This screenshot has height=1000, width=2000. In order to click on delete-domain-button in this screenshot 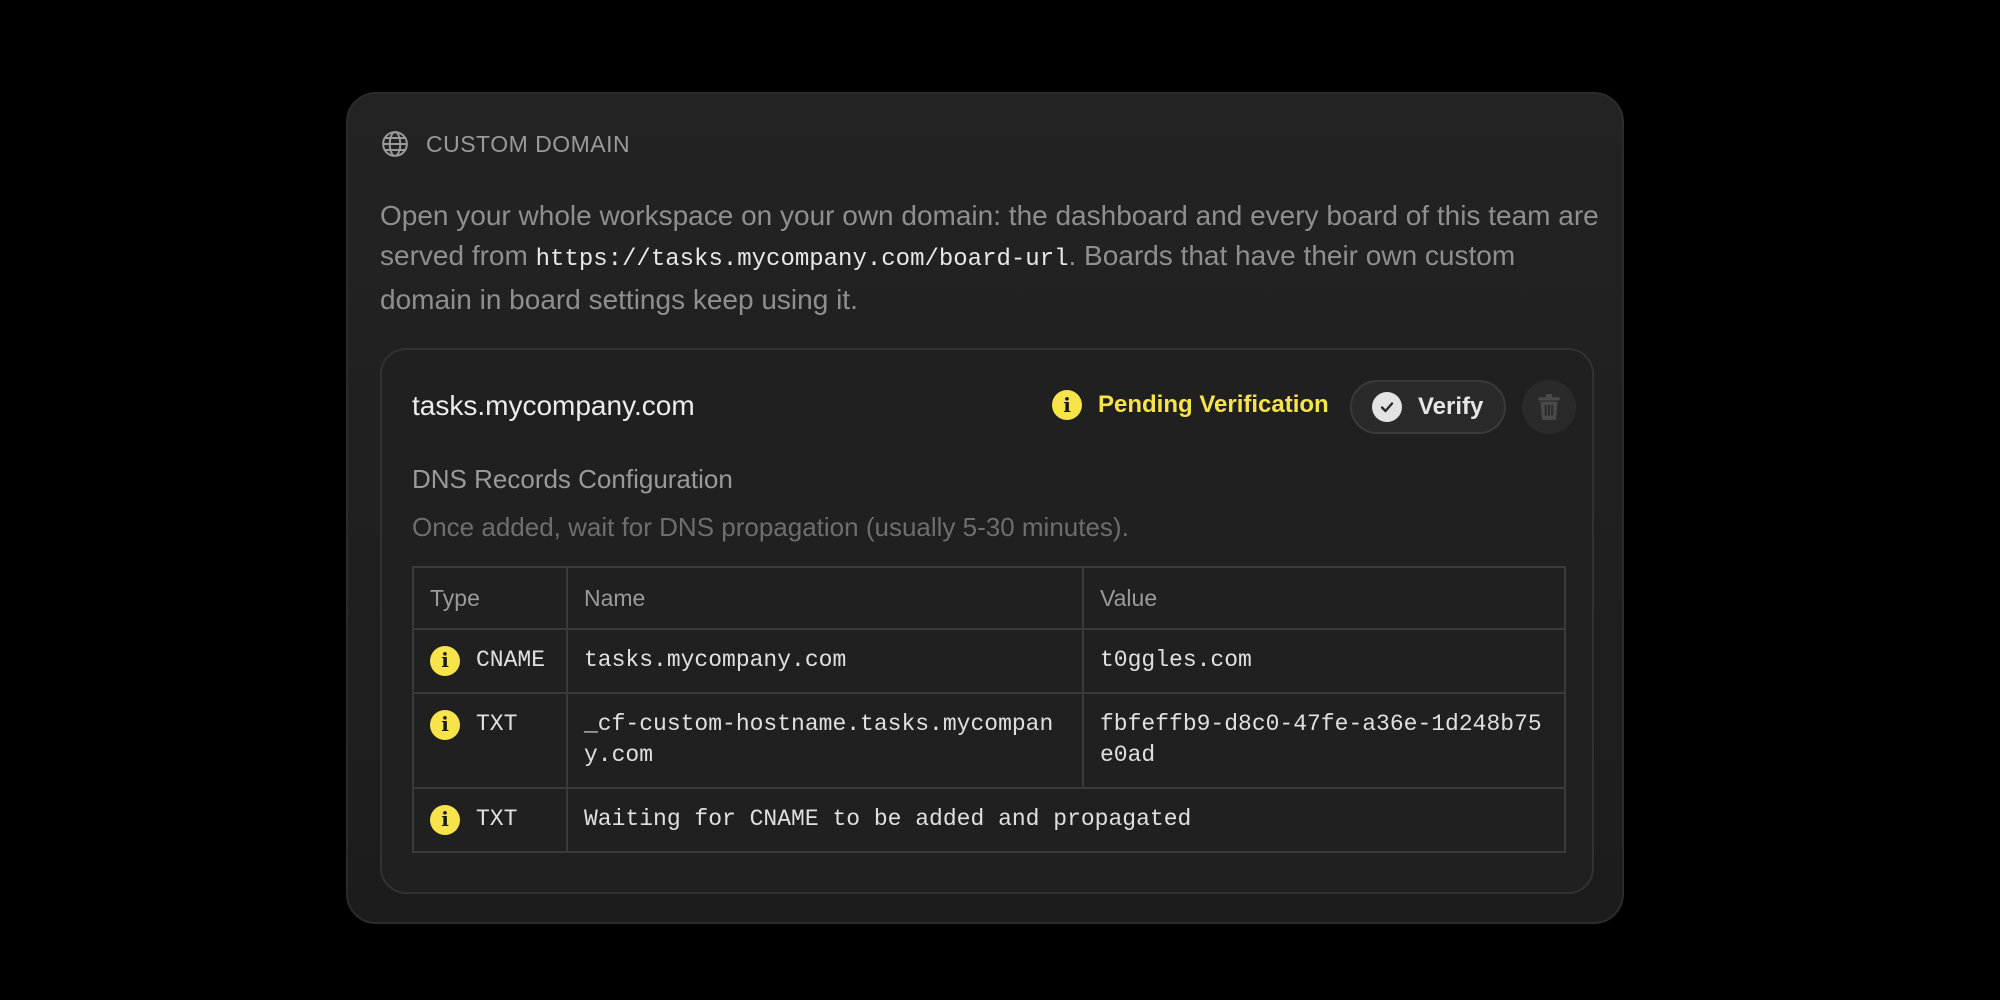, I will do `click(1549, 407)`.